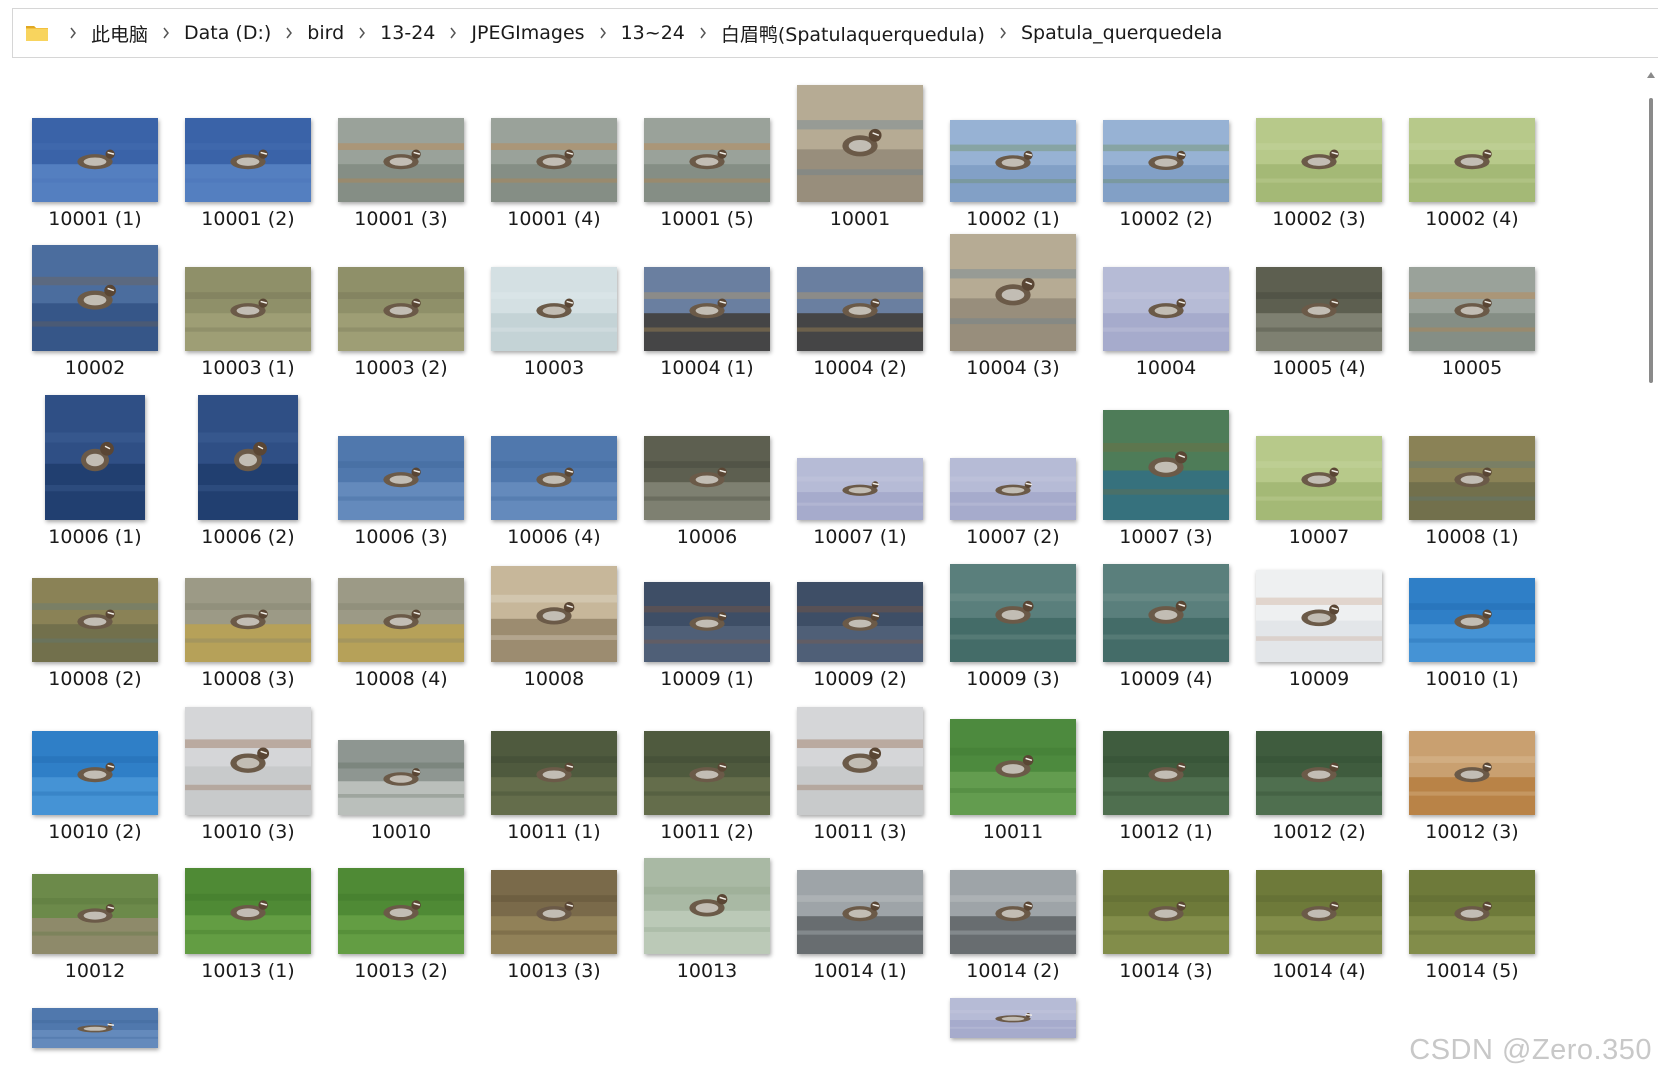 This screenshot has height=1073, width=1658. Describe the element at coordinates (1651, 240) in the screenshot. I see `scrollbar-thumb` at that location.